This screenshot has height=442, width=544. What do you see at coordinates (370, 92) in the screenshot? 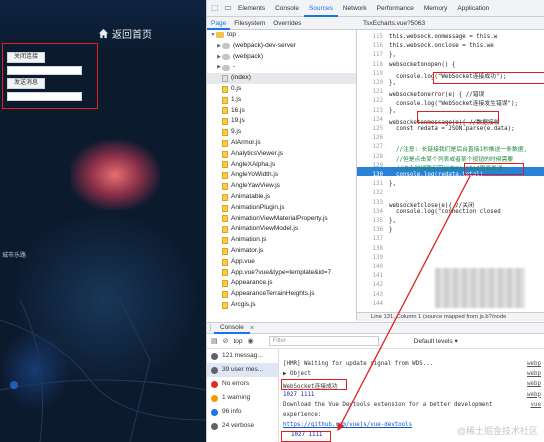
I see `line-number: 121` at bounding box center [370, 92].